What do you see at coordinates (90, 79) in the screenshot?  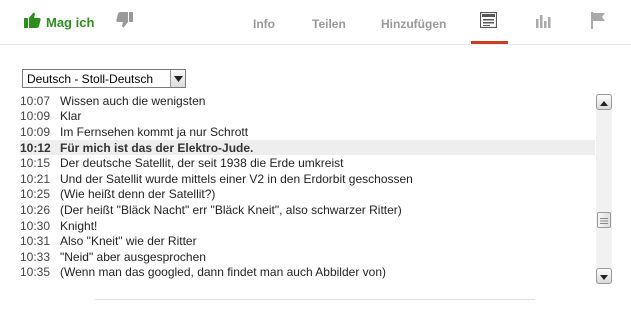 I see `language-select-value: Deutsch - Stoll-Deutsch` at bounding box center [90, 79].